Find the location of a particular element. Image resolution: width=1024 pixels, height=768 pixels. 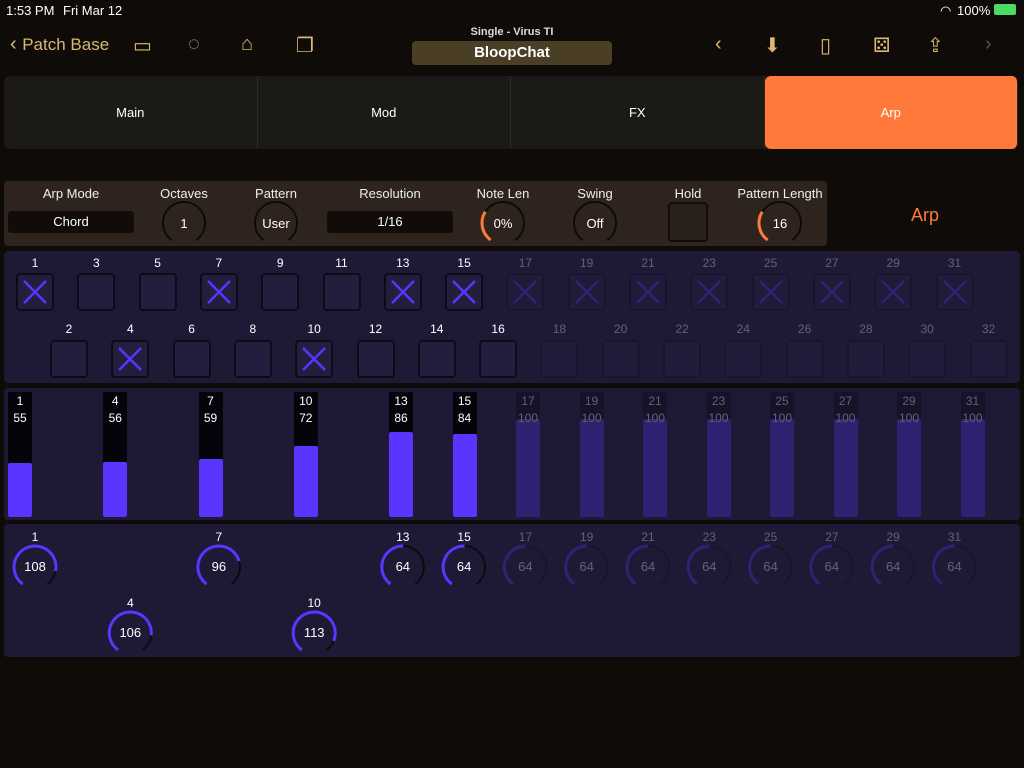

velocity-bar-15: 15 84 is located at coordinates (464, 454).